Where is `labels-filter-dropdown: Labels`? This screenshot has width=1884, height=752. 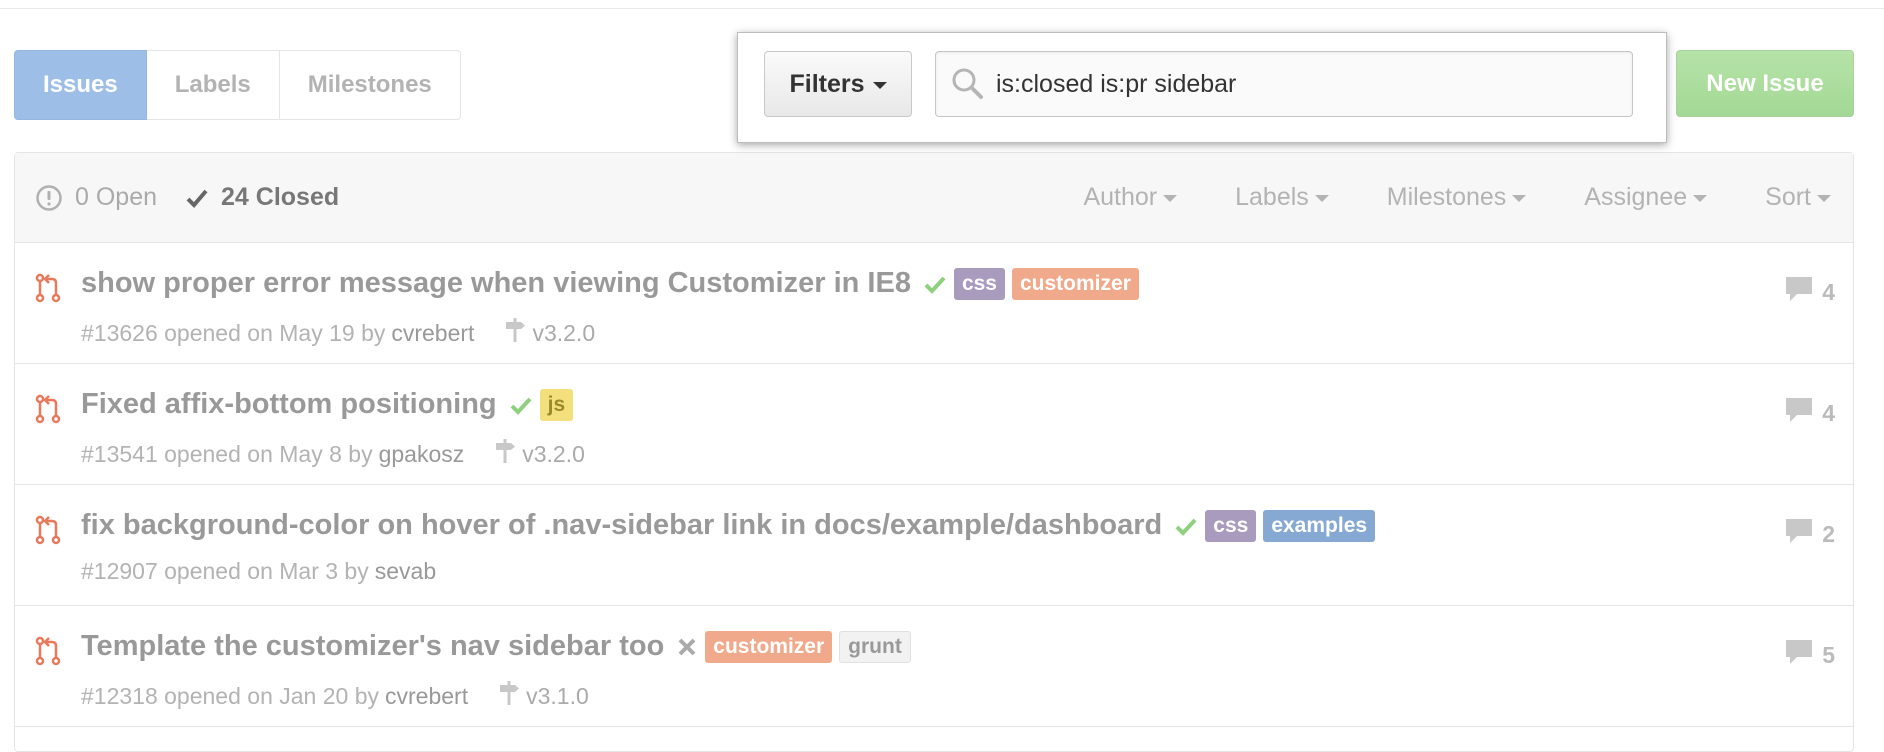
labels-filter-dropdown: Labels is located at coordinates (1282, 197).